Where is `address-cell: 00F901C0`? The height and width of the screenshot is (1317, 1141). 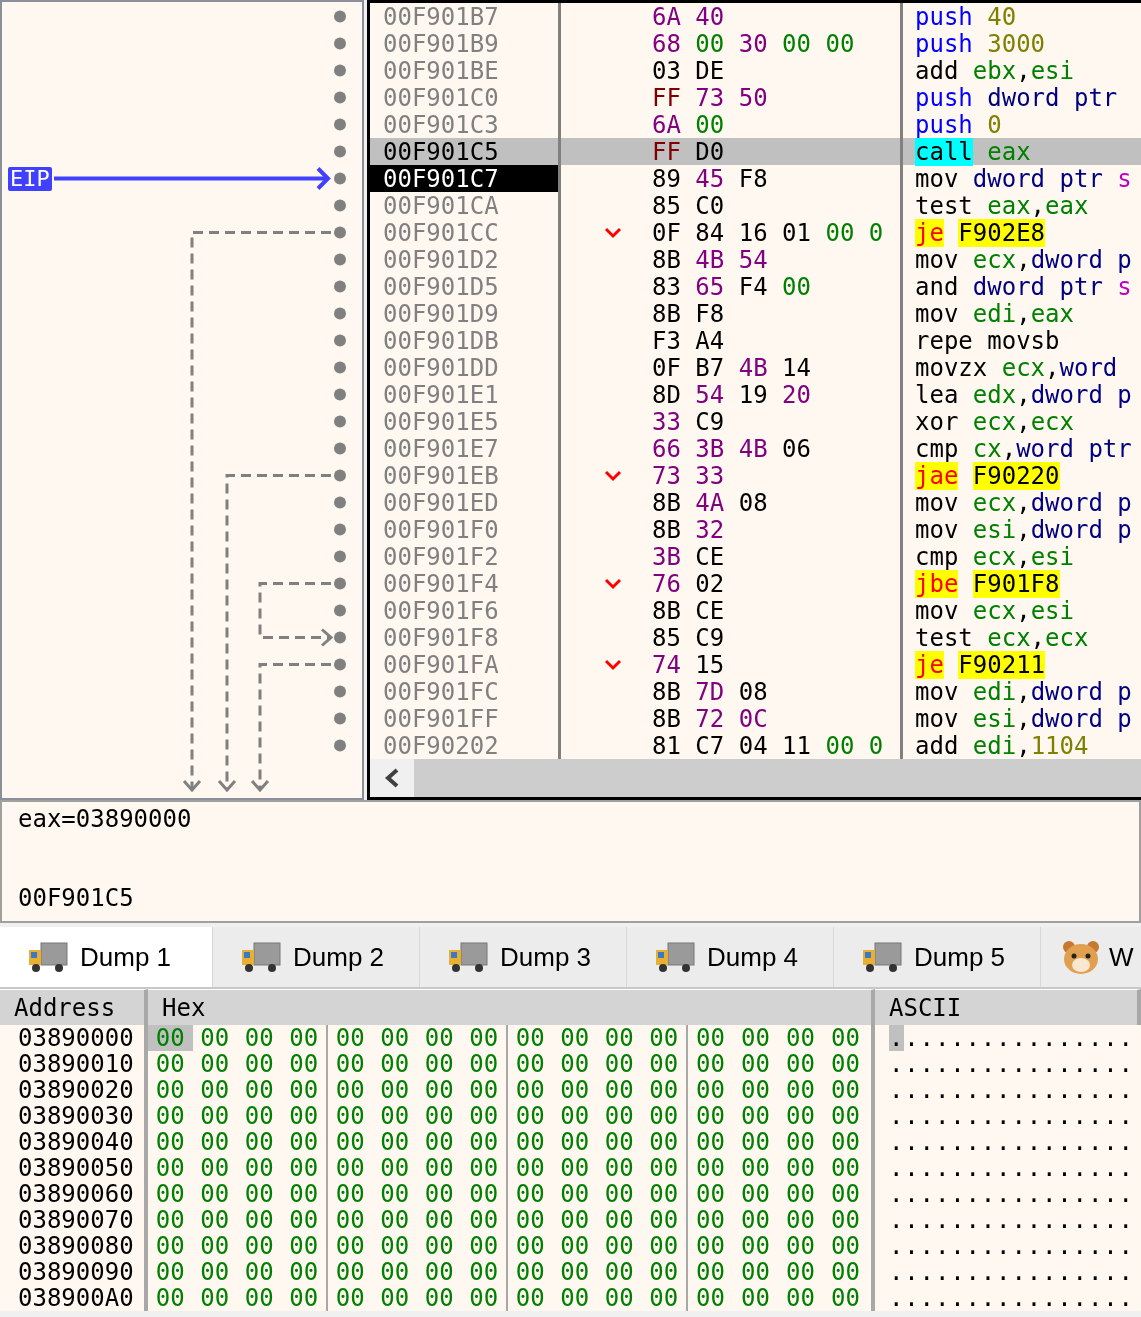
address-cell: 00F901C0 is located at coordinates (465, 97).